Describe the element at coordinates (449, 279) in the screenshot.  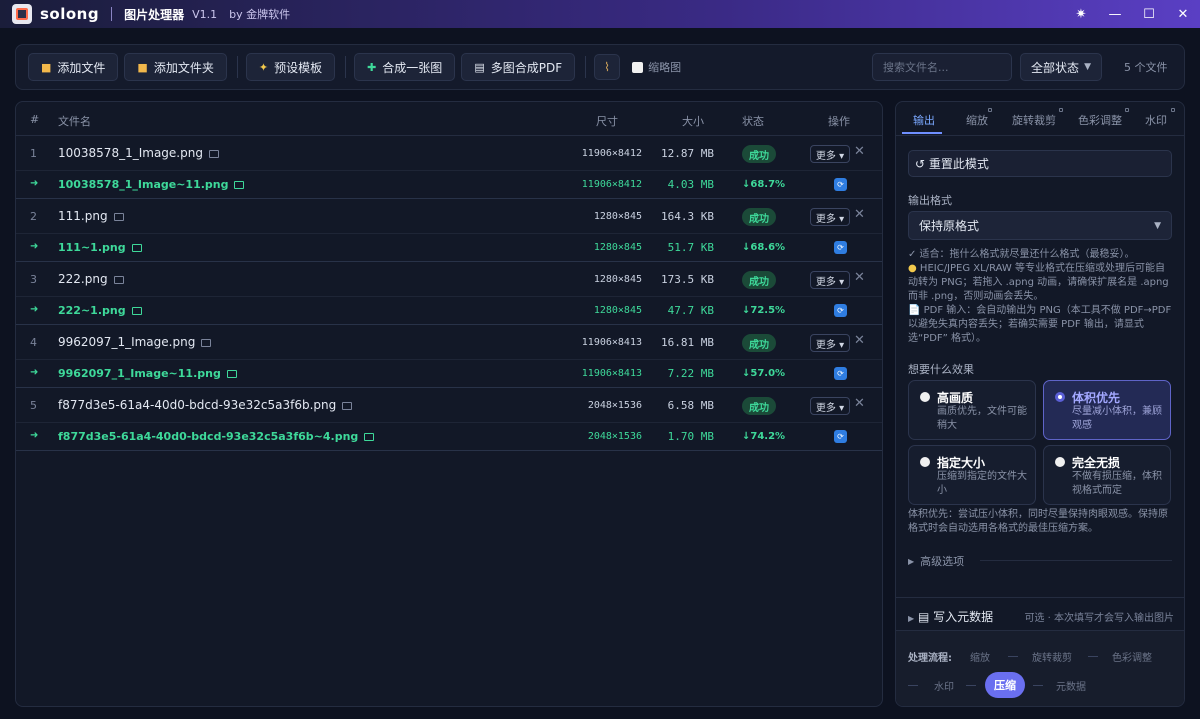
I see `table-row: 3 222.png 1280×845 173.5 KB 成功 更多 ▾ ✕` at that location.